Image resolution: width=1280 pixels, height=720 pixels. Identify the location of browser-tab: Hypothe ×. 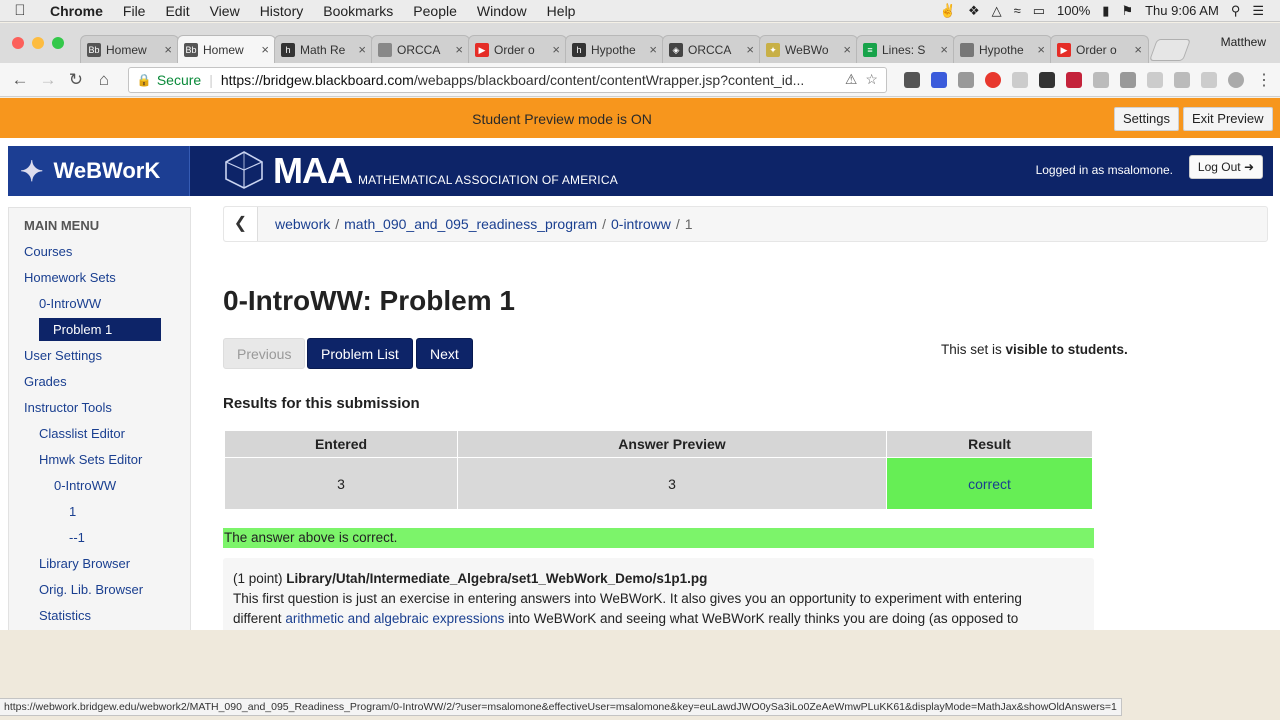
(1002, 49).